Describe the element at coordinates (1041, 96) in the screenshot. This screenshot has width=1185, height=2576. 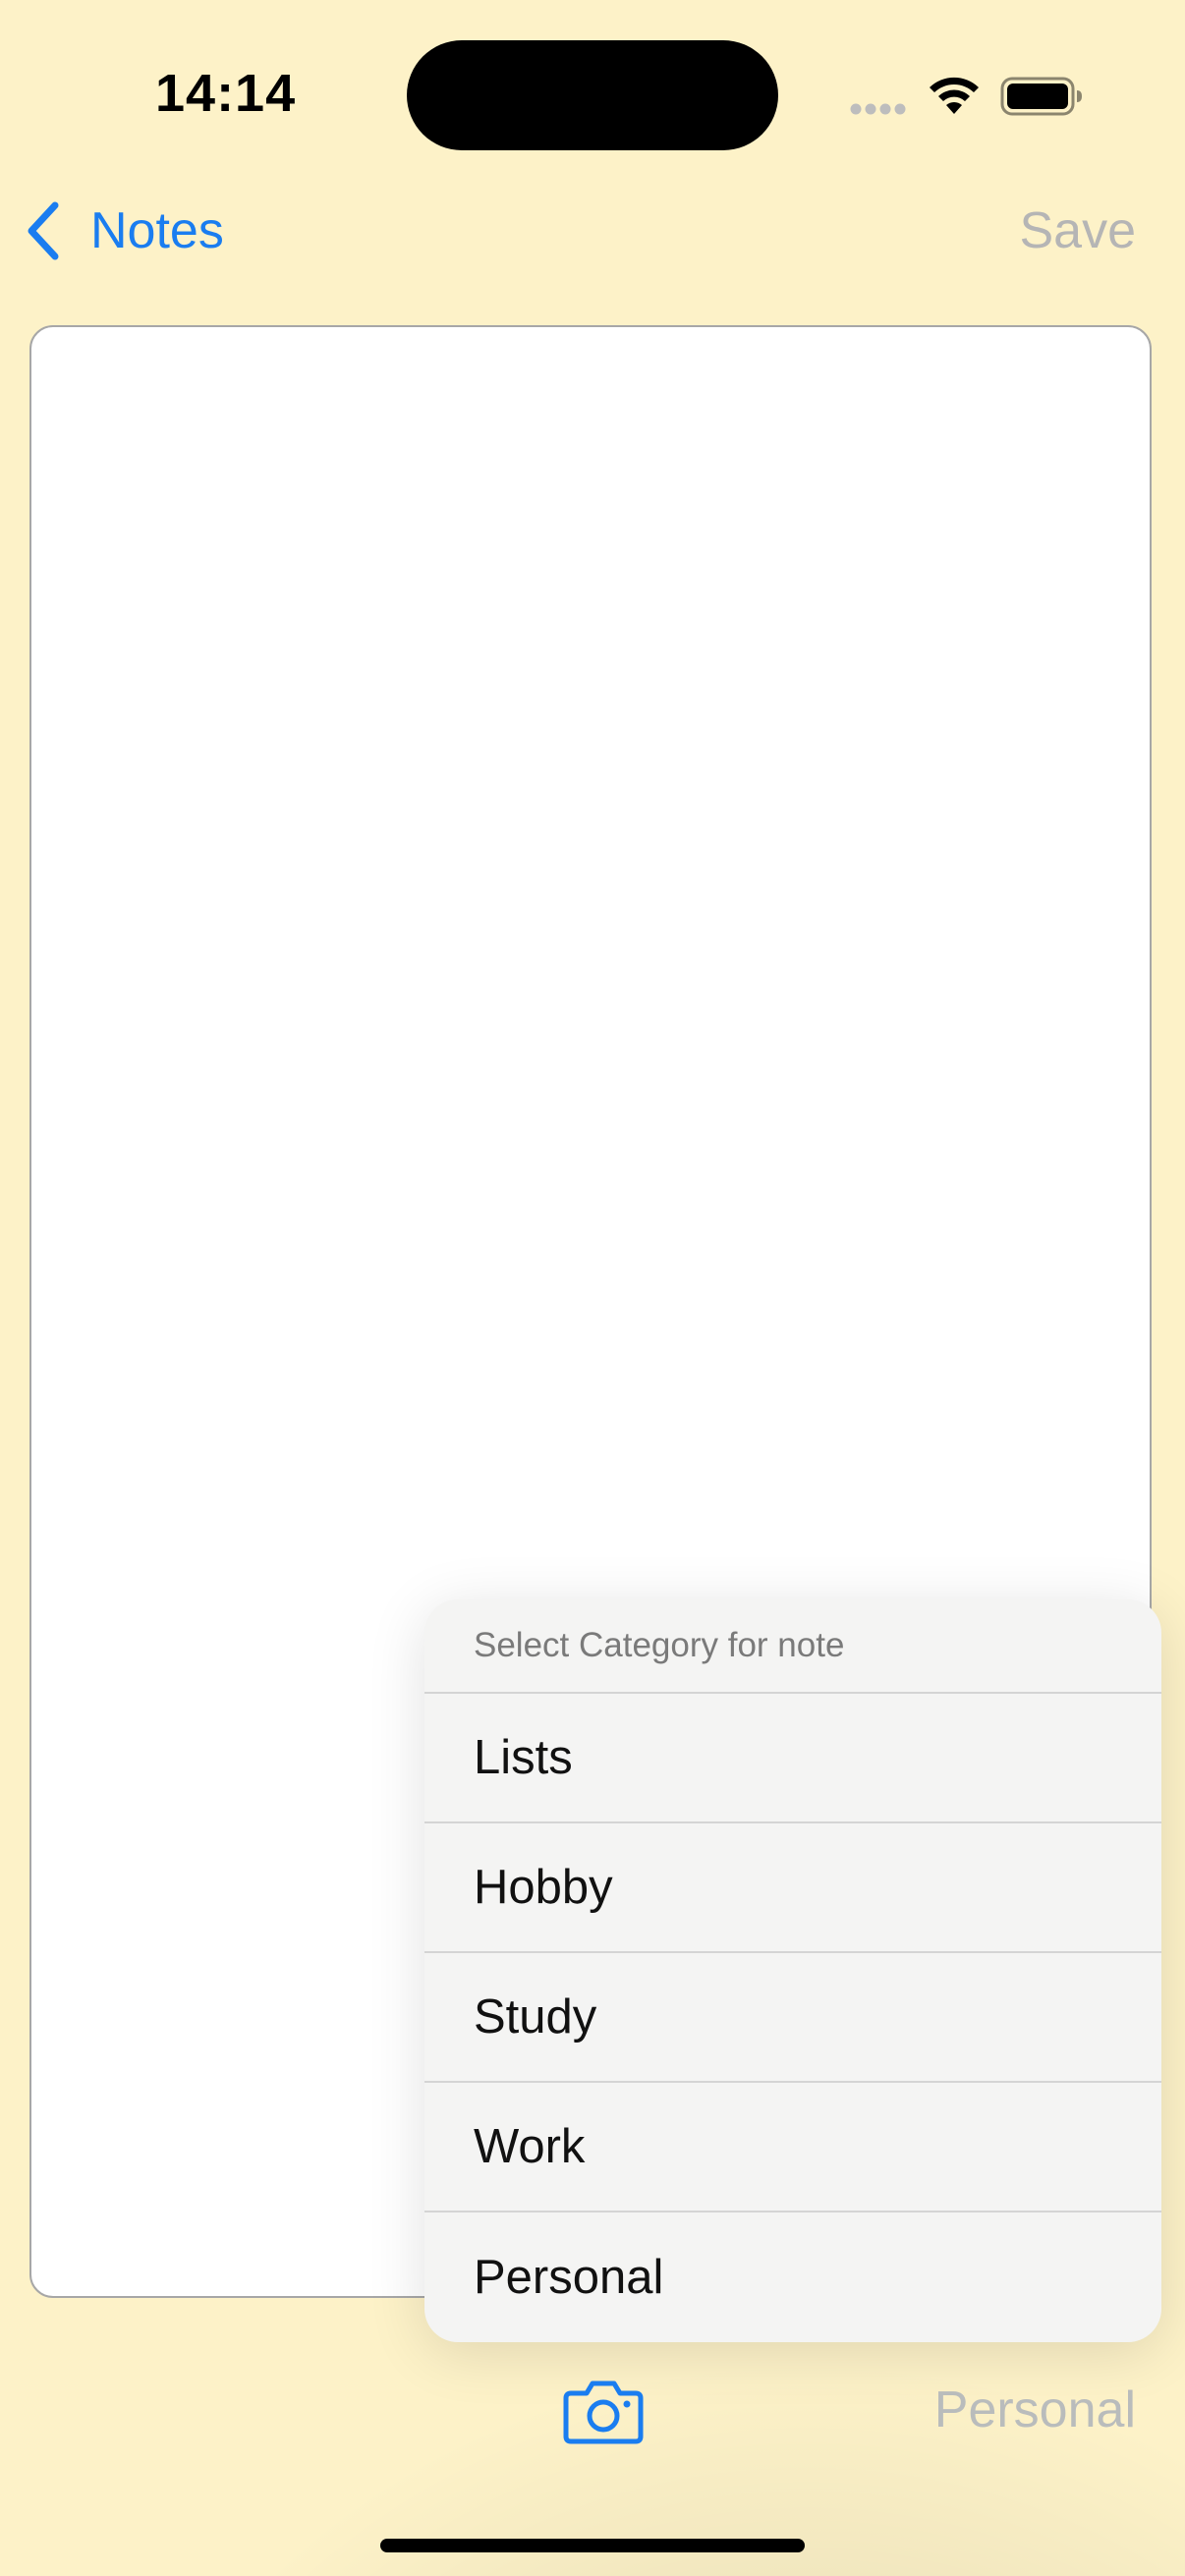
I see `battery-icon` at that location.